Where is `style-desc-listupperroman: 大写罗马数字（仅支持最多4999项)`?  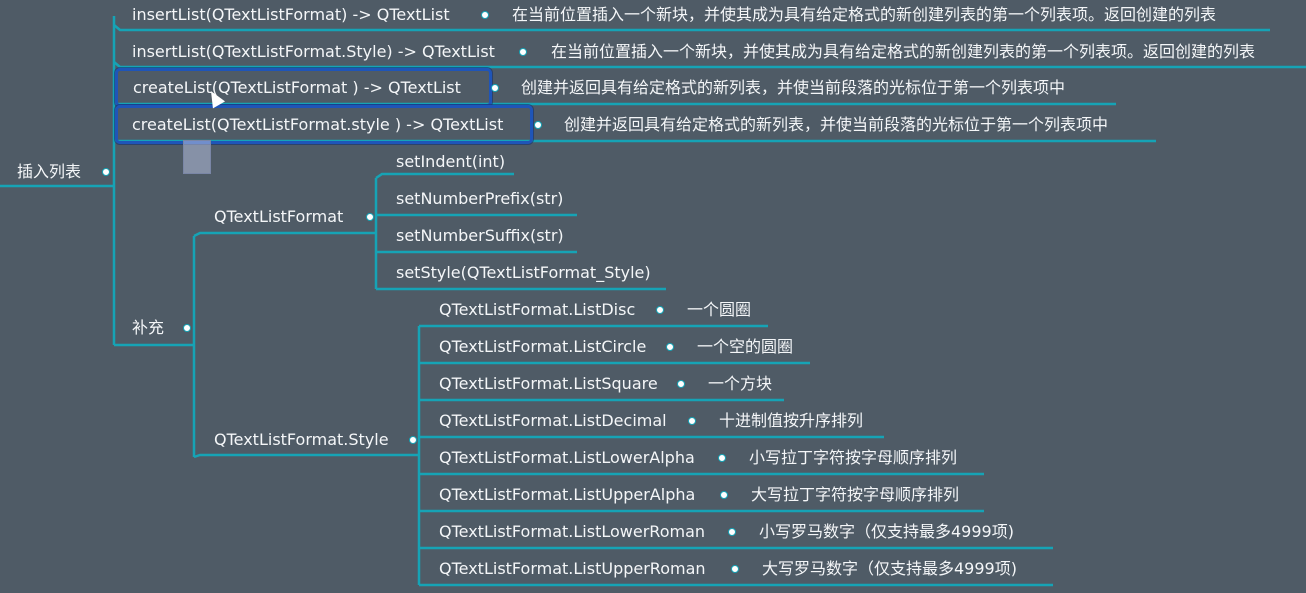 style-desc-listupperroman: 大写罗马数字（仅支持最多4999项) is located at coordinates (889, 569).